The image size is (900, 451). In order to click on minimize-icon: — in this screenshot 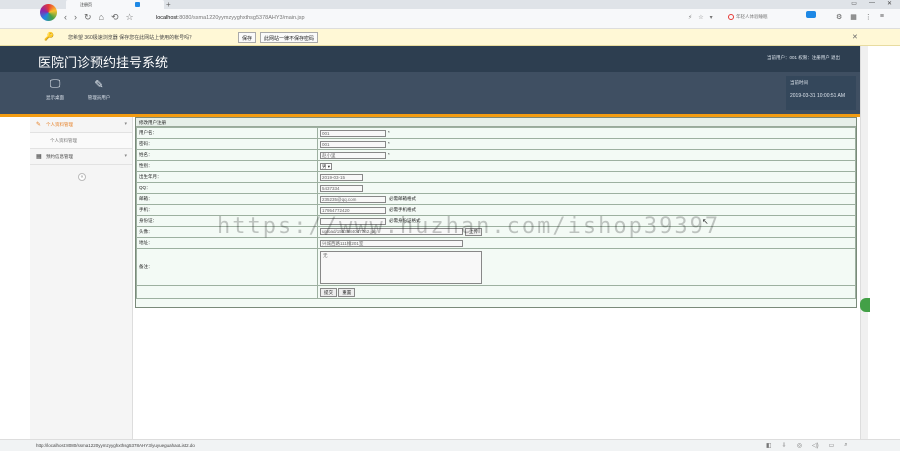, I will do `click(872, 3)`.